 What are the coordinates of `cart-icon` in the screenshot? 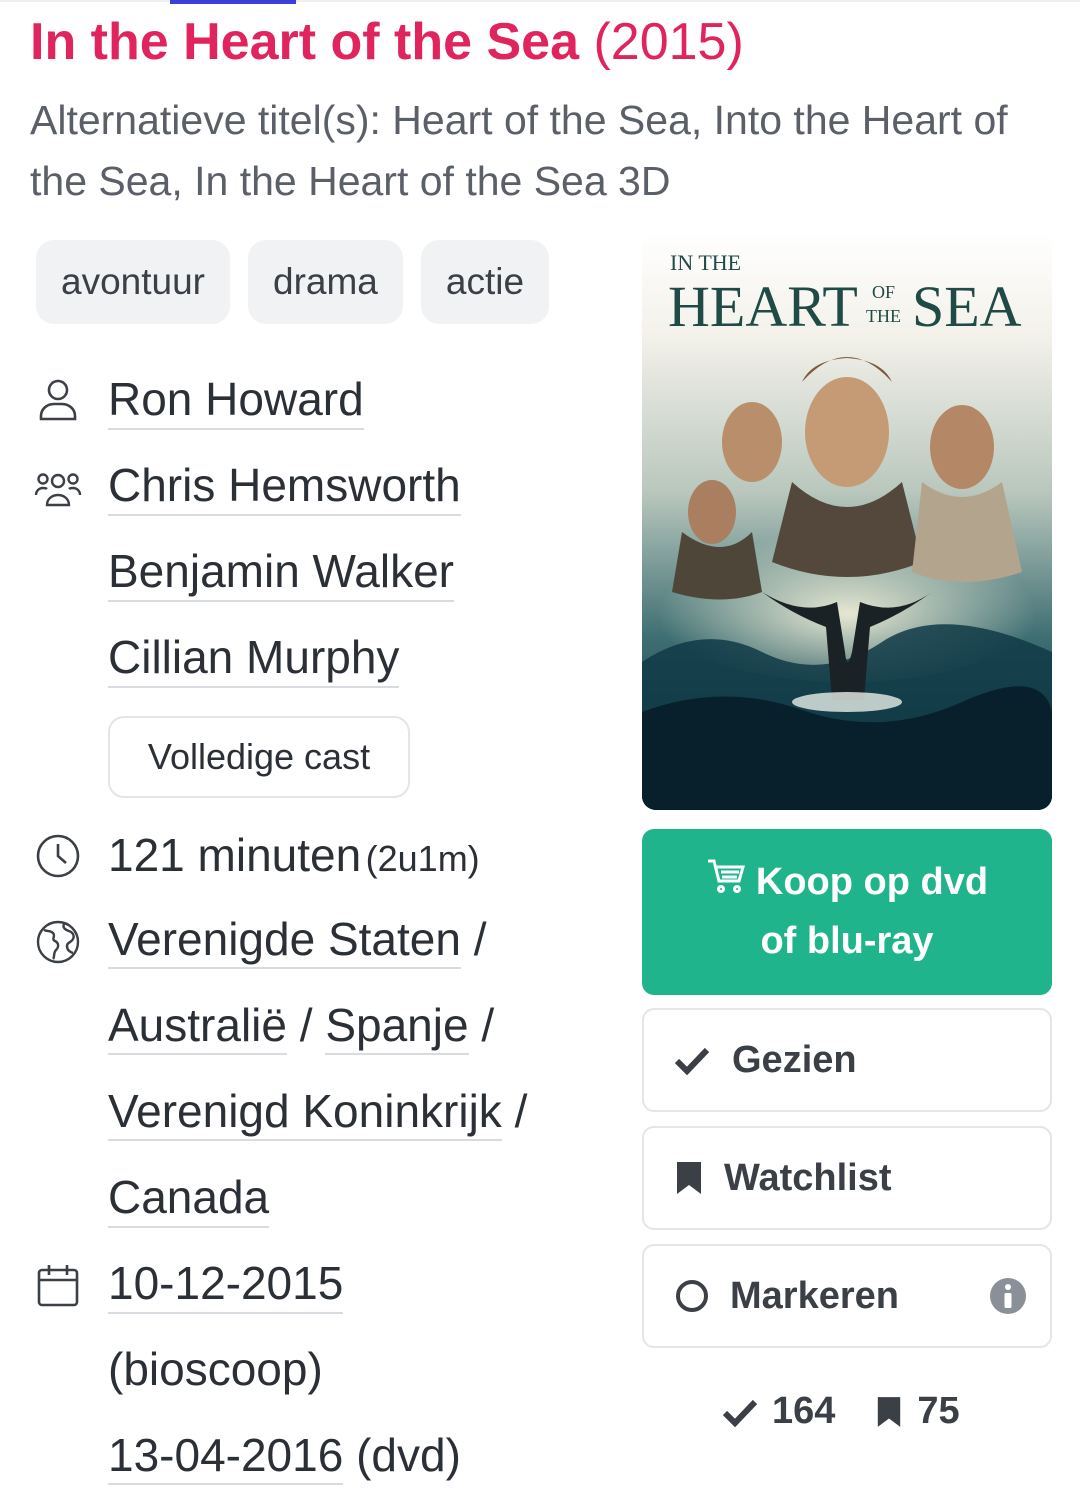 It's located at (726, 882).